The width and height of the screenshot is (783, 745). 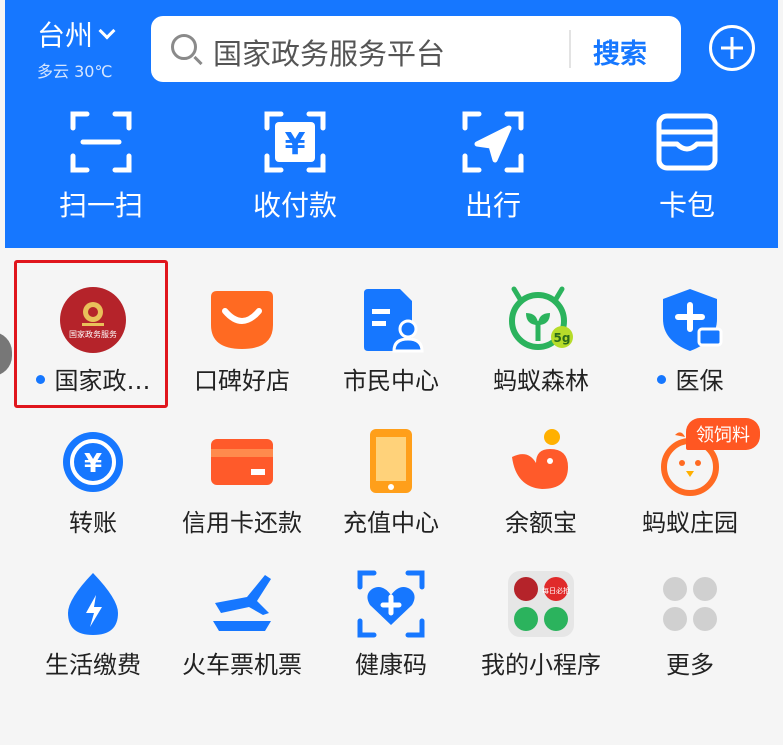 I want to click on app-label: 市民中心, so click(x=391, y=381).